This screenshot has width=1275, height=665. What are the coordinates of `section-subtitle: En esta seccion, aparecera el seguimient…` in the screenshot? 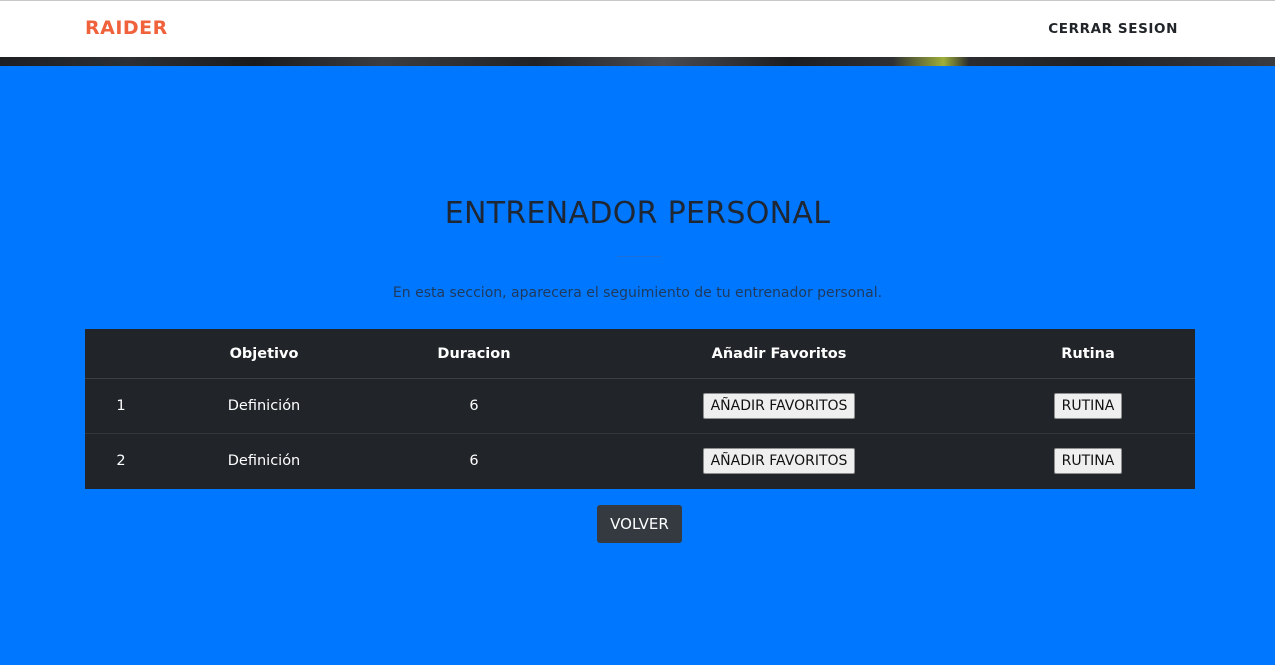 It's located at (637, 293).